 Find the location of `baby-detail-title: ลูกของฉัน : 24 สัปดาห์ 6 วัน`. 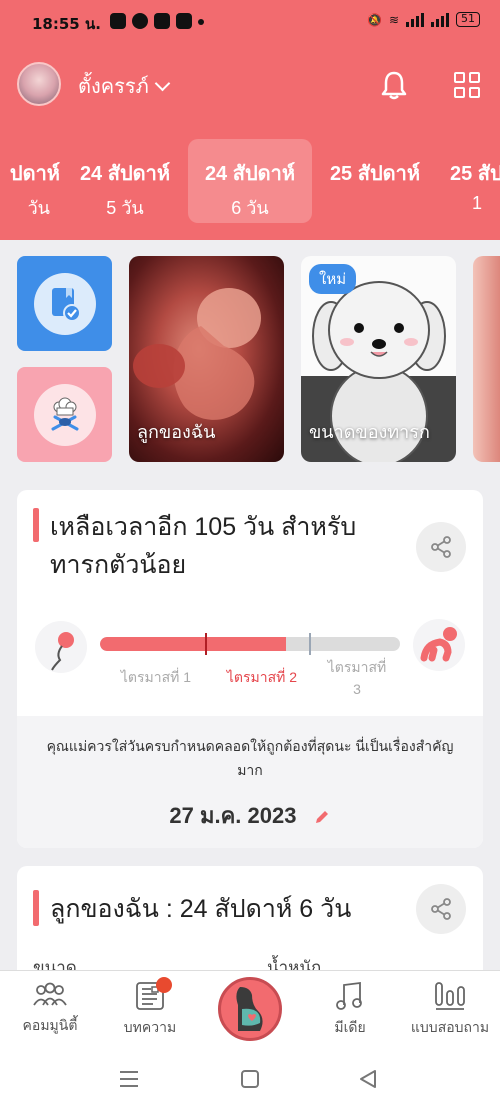

baby-detail-title: ลูกของฉัน : 24 สัปดาห์ 6 วัน is located at coordinates (201, 909).